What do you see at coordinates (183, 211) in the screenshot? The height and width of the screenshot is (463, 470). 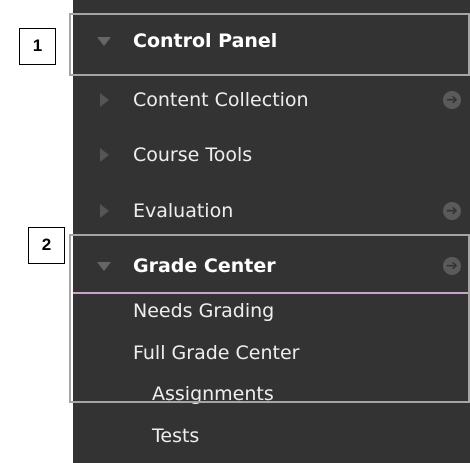 I see `menu-item-label: Evaluation` at bounding box center [183, 211].